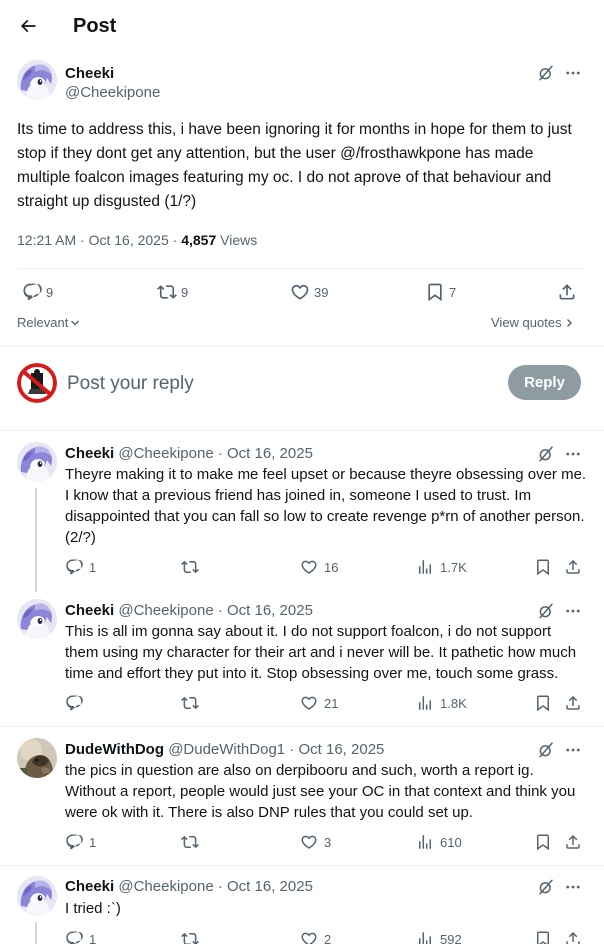 Image resolution: width=604 pixels, height=944 pixels. Describe the element at coordinates (544, 382) in the screenshot. I see `reply-button: Reply` at that location.